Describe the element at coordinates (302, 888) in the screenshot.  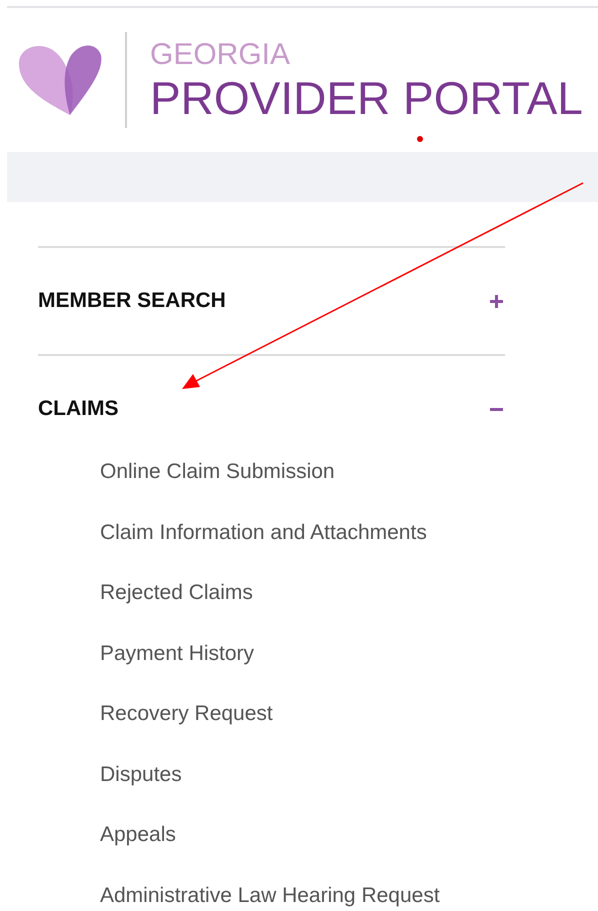
I see `submenu-link: Administrative Law Hearing Request` at that location.